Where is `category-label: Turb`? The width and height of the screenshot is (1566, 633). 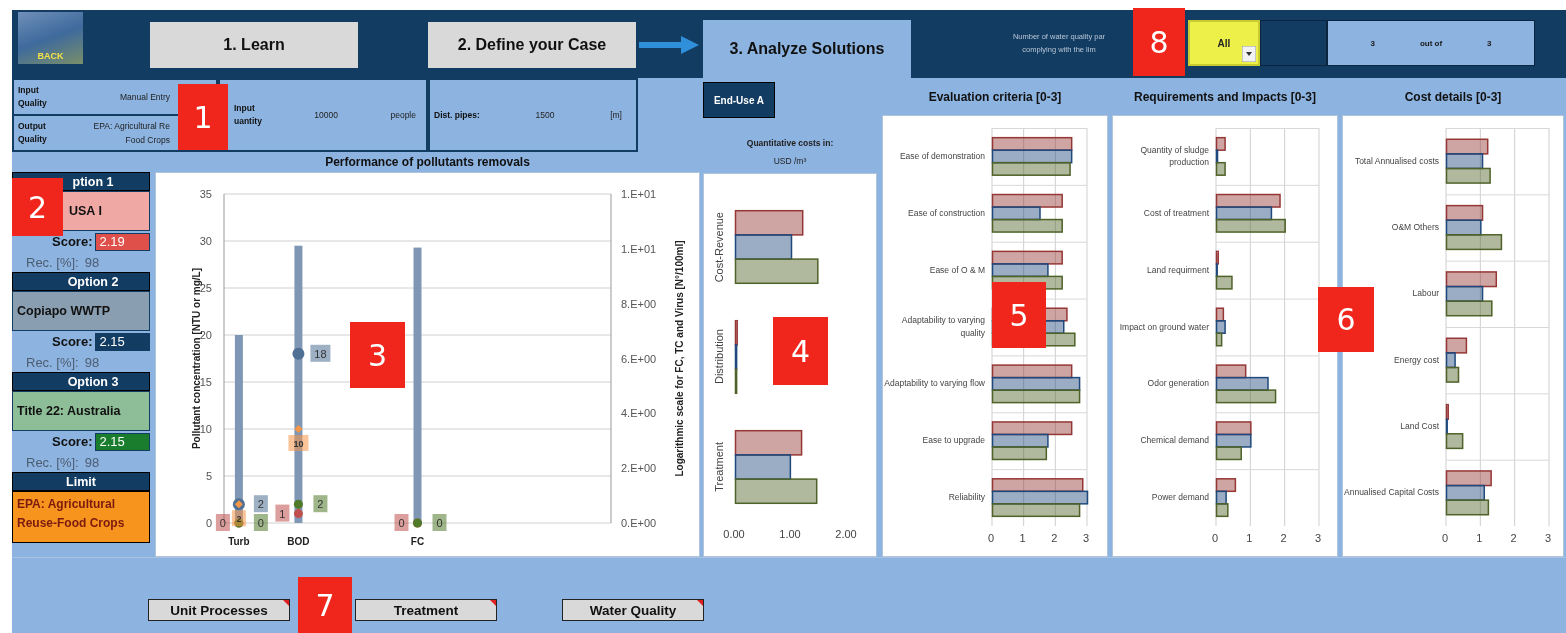
category-label: Turb is located at coordinates (239, 541).